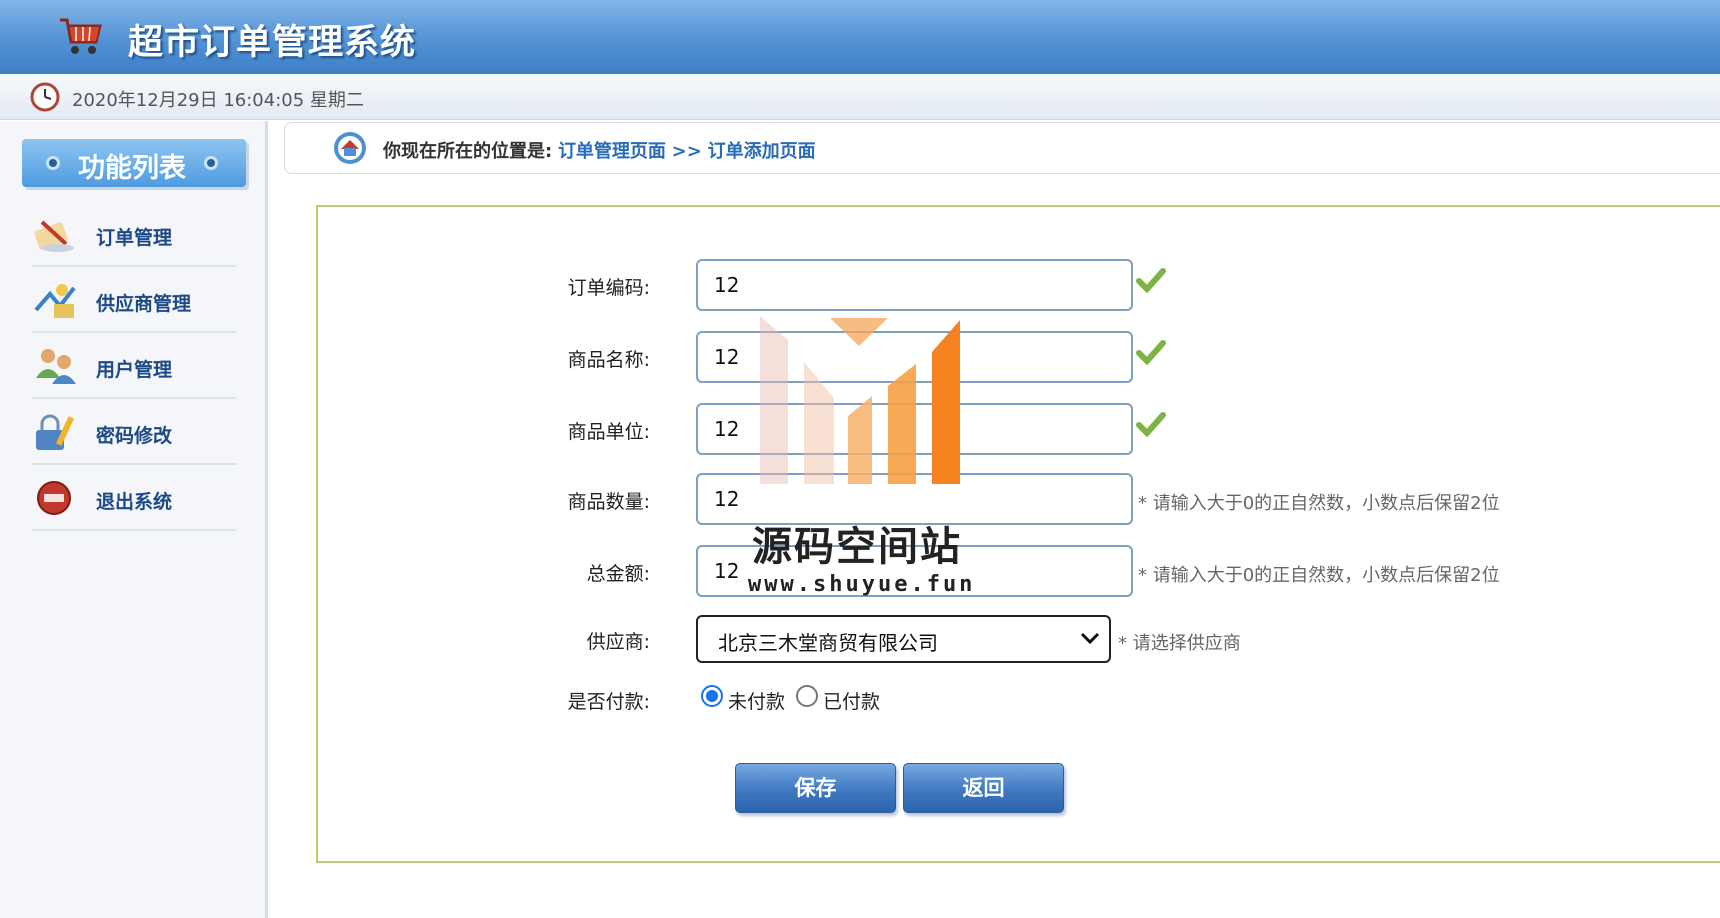 The width and height of the screenshot is (1720, 918). Describe the element at coordinates (608, 502) in the screenshot. I see `product-count-label: 商品数量:` at that location.